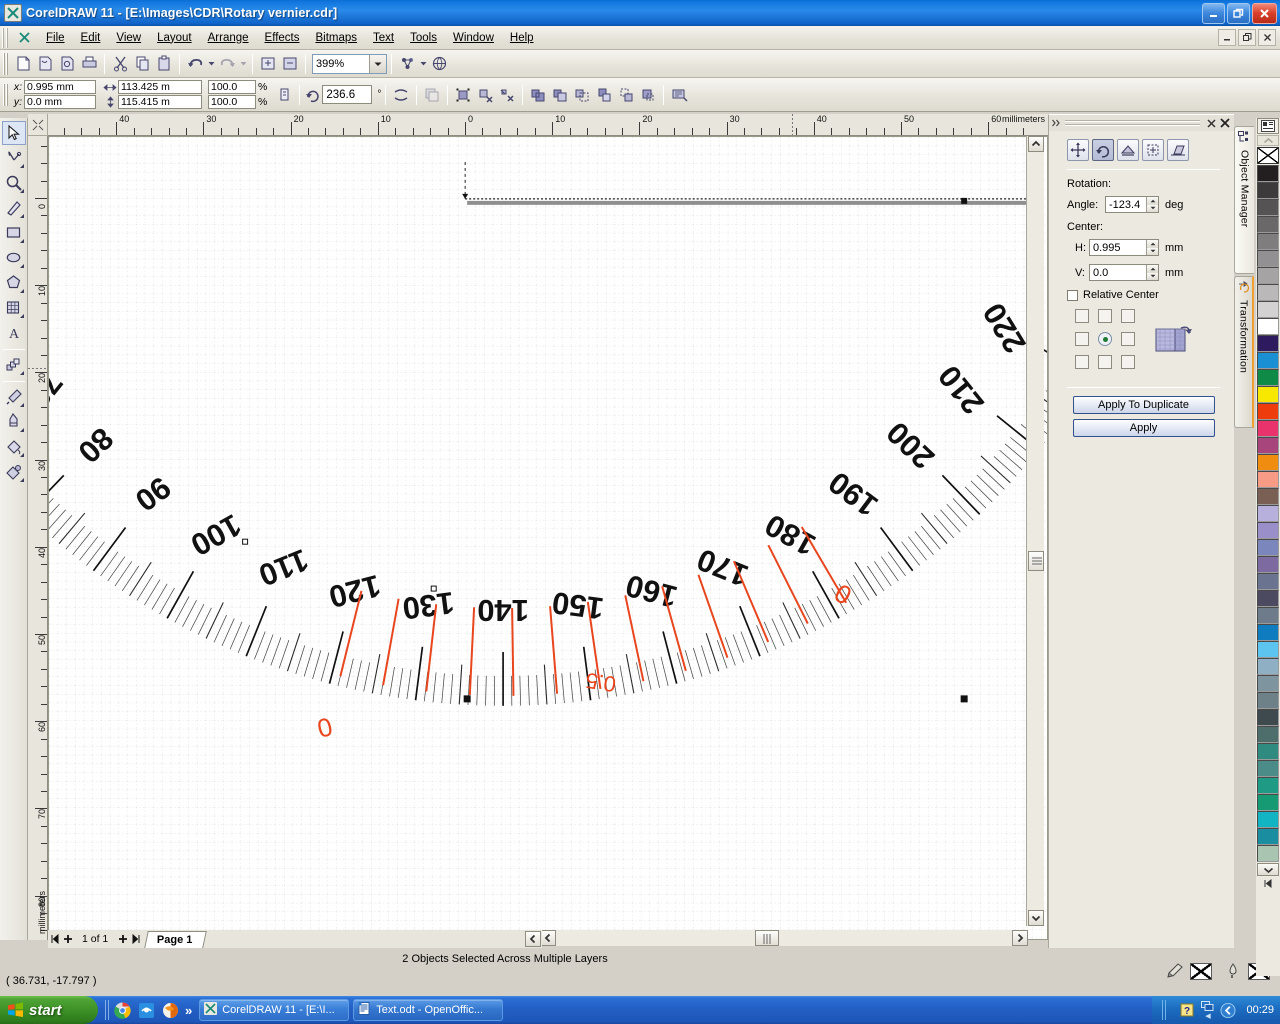  I want to click on minimize-button, so click(1213, 13).